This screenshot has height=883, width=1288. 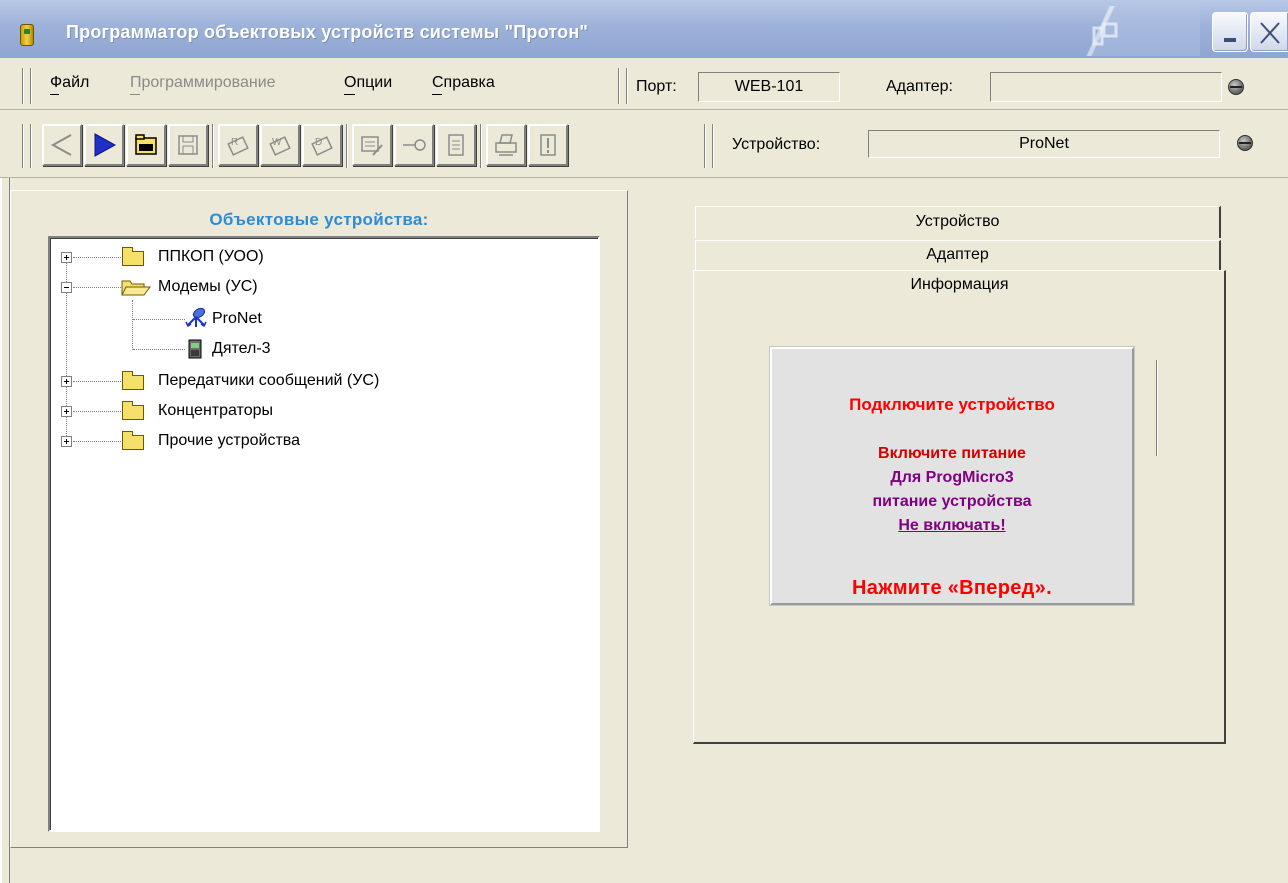 I want to click on back-icon, so click(x=61, y=145).